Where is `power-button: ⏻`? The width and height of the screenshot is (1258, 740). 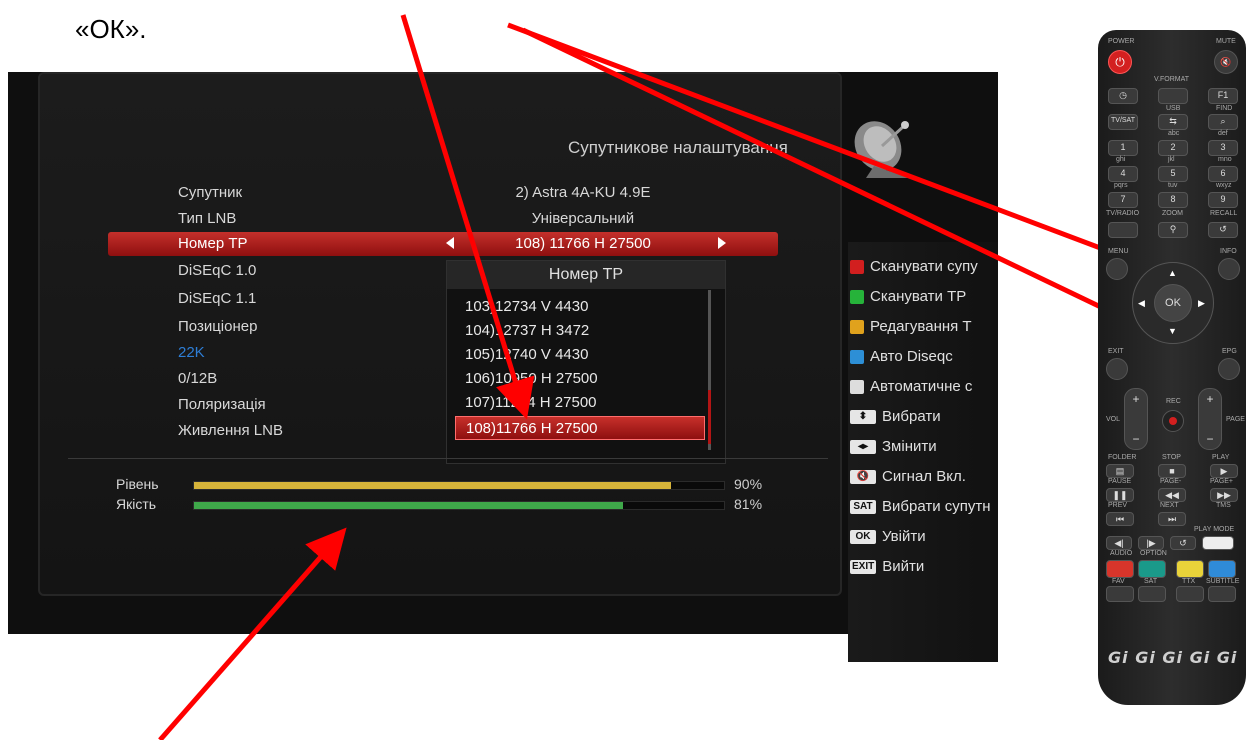 power-button: ⏻ is located at coordinates (1120, 62).